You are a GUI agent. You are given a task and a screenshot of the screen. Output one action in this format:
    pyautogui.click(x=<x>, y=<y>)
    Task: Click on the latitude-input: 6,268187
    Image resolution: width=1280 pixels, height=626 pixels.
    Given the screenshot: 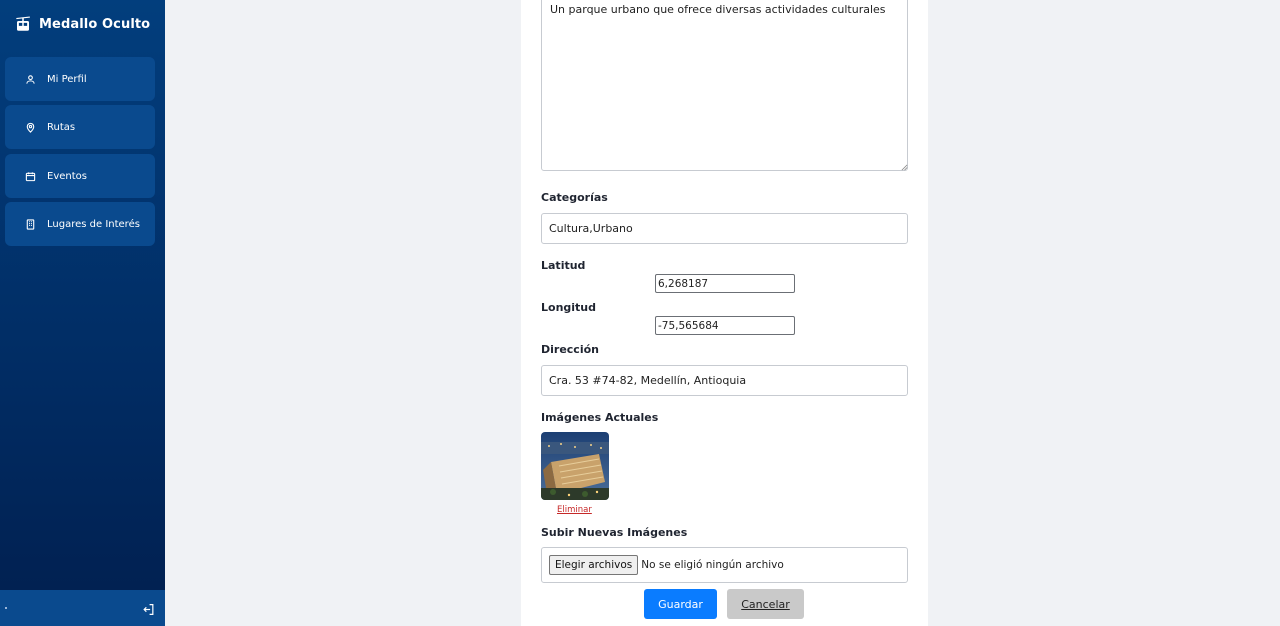 What is the action you would take?
    pyautogui.click(x=725, y=283)
    